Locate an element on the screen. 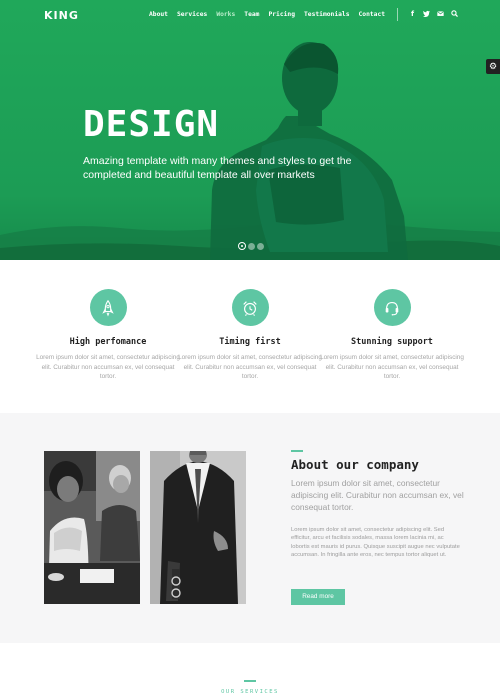 The height and width of the screenshot is (700, 500). read-more-button: Read more is located at coordinates (318, 597).